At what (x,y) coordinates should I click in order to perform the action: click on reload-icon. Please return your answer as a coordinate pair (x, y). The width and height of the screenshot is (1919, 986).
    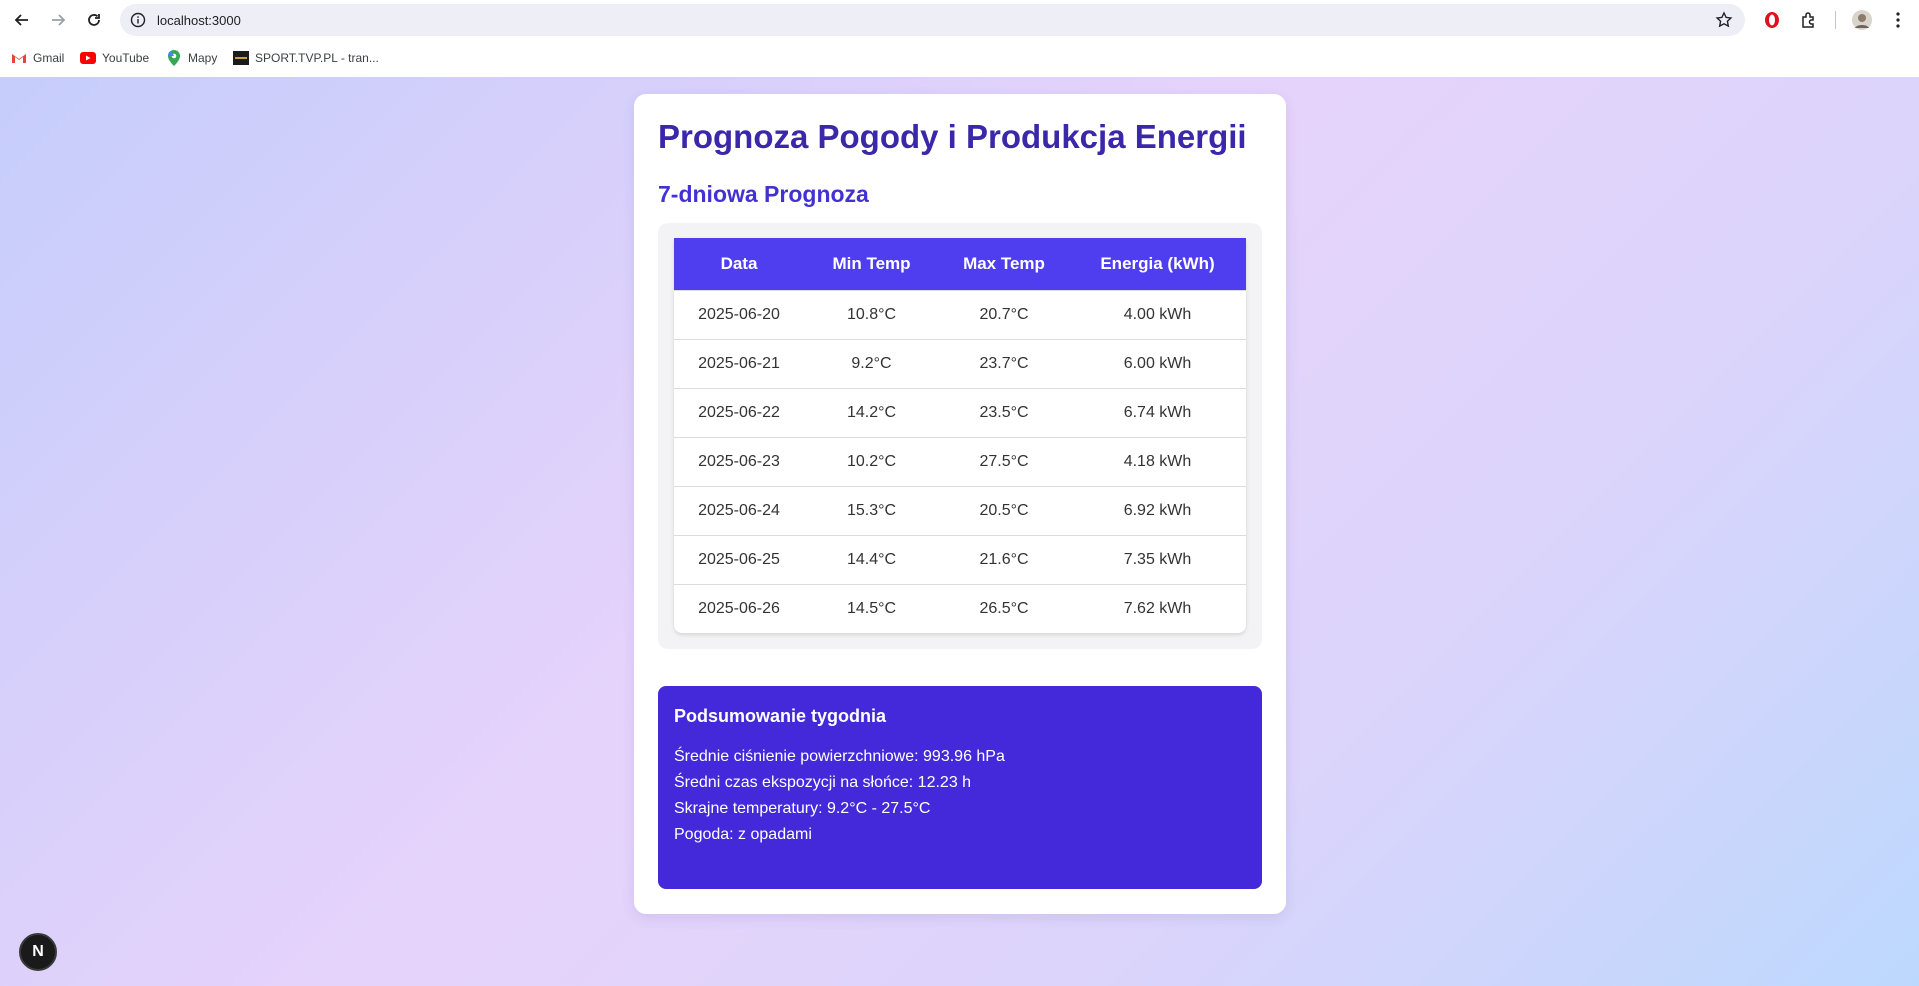
    Looking at the image, I should click on (94, 20).